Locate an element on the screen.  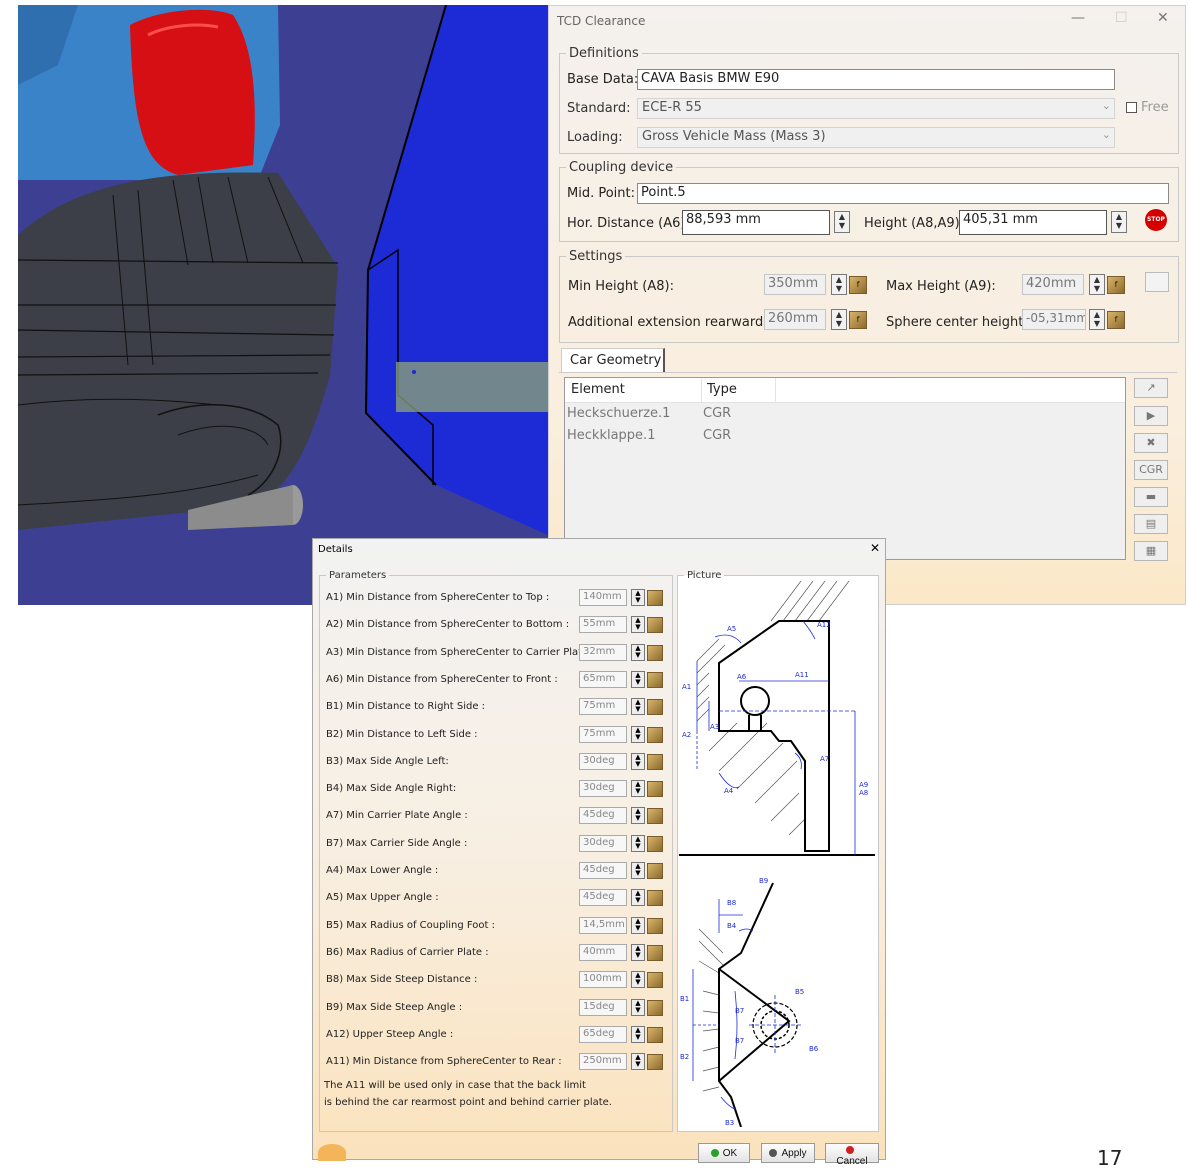
cancel-button: Cancel is located at coordinates (852, 1155).